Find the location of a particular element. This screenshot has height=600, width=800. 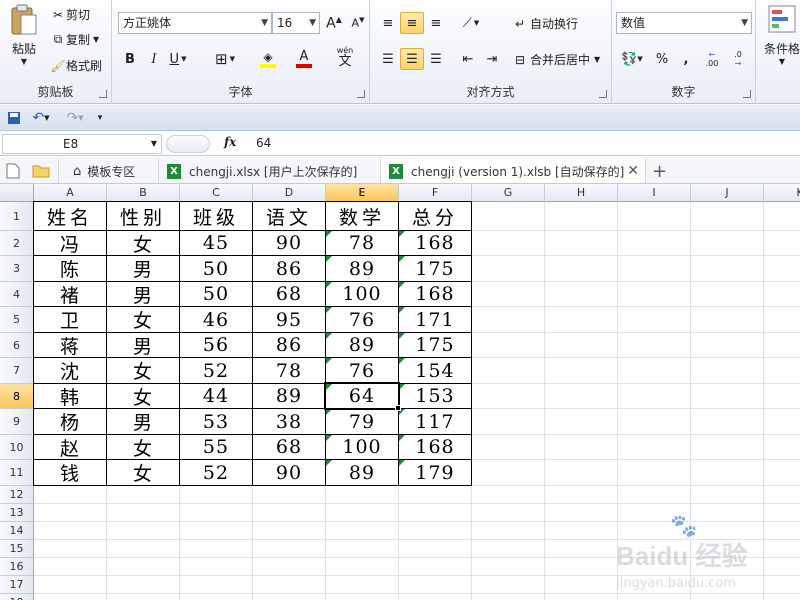

align-left-button: ☰ is located at coordinates (388, 59).